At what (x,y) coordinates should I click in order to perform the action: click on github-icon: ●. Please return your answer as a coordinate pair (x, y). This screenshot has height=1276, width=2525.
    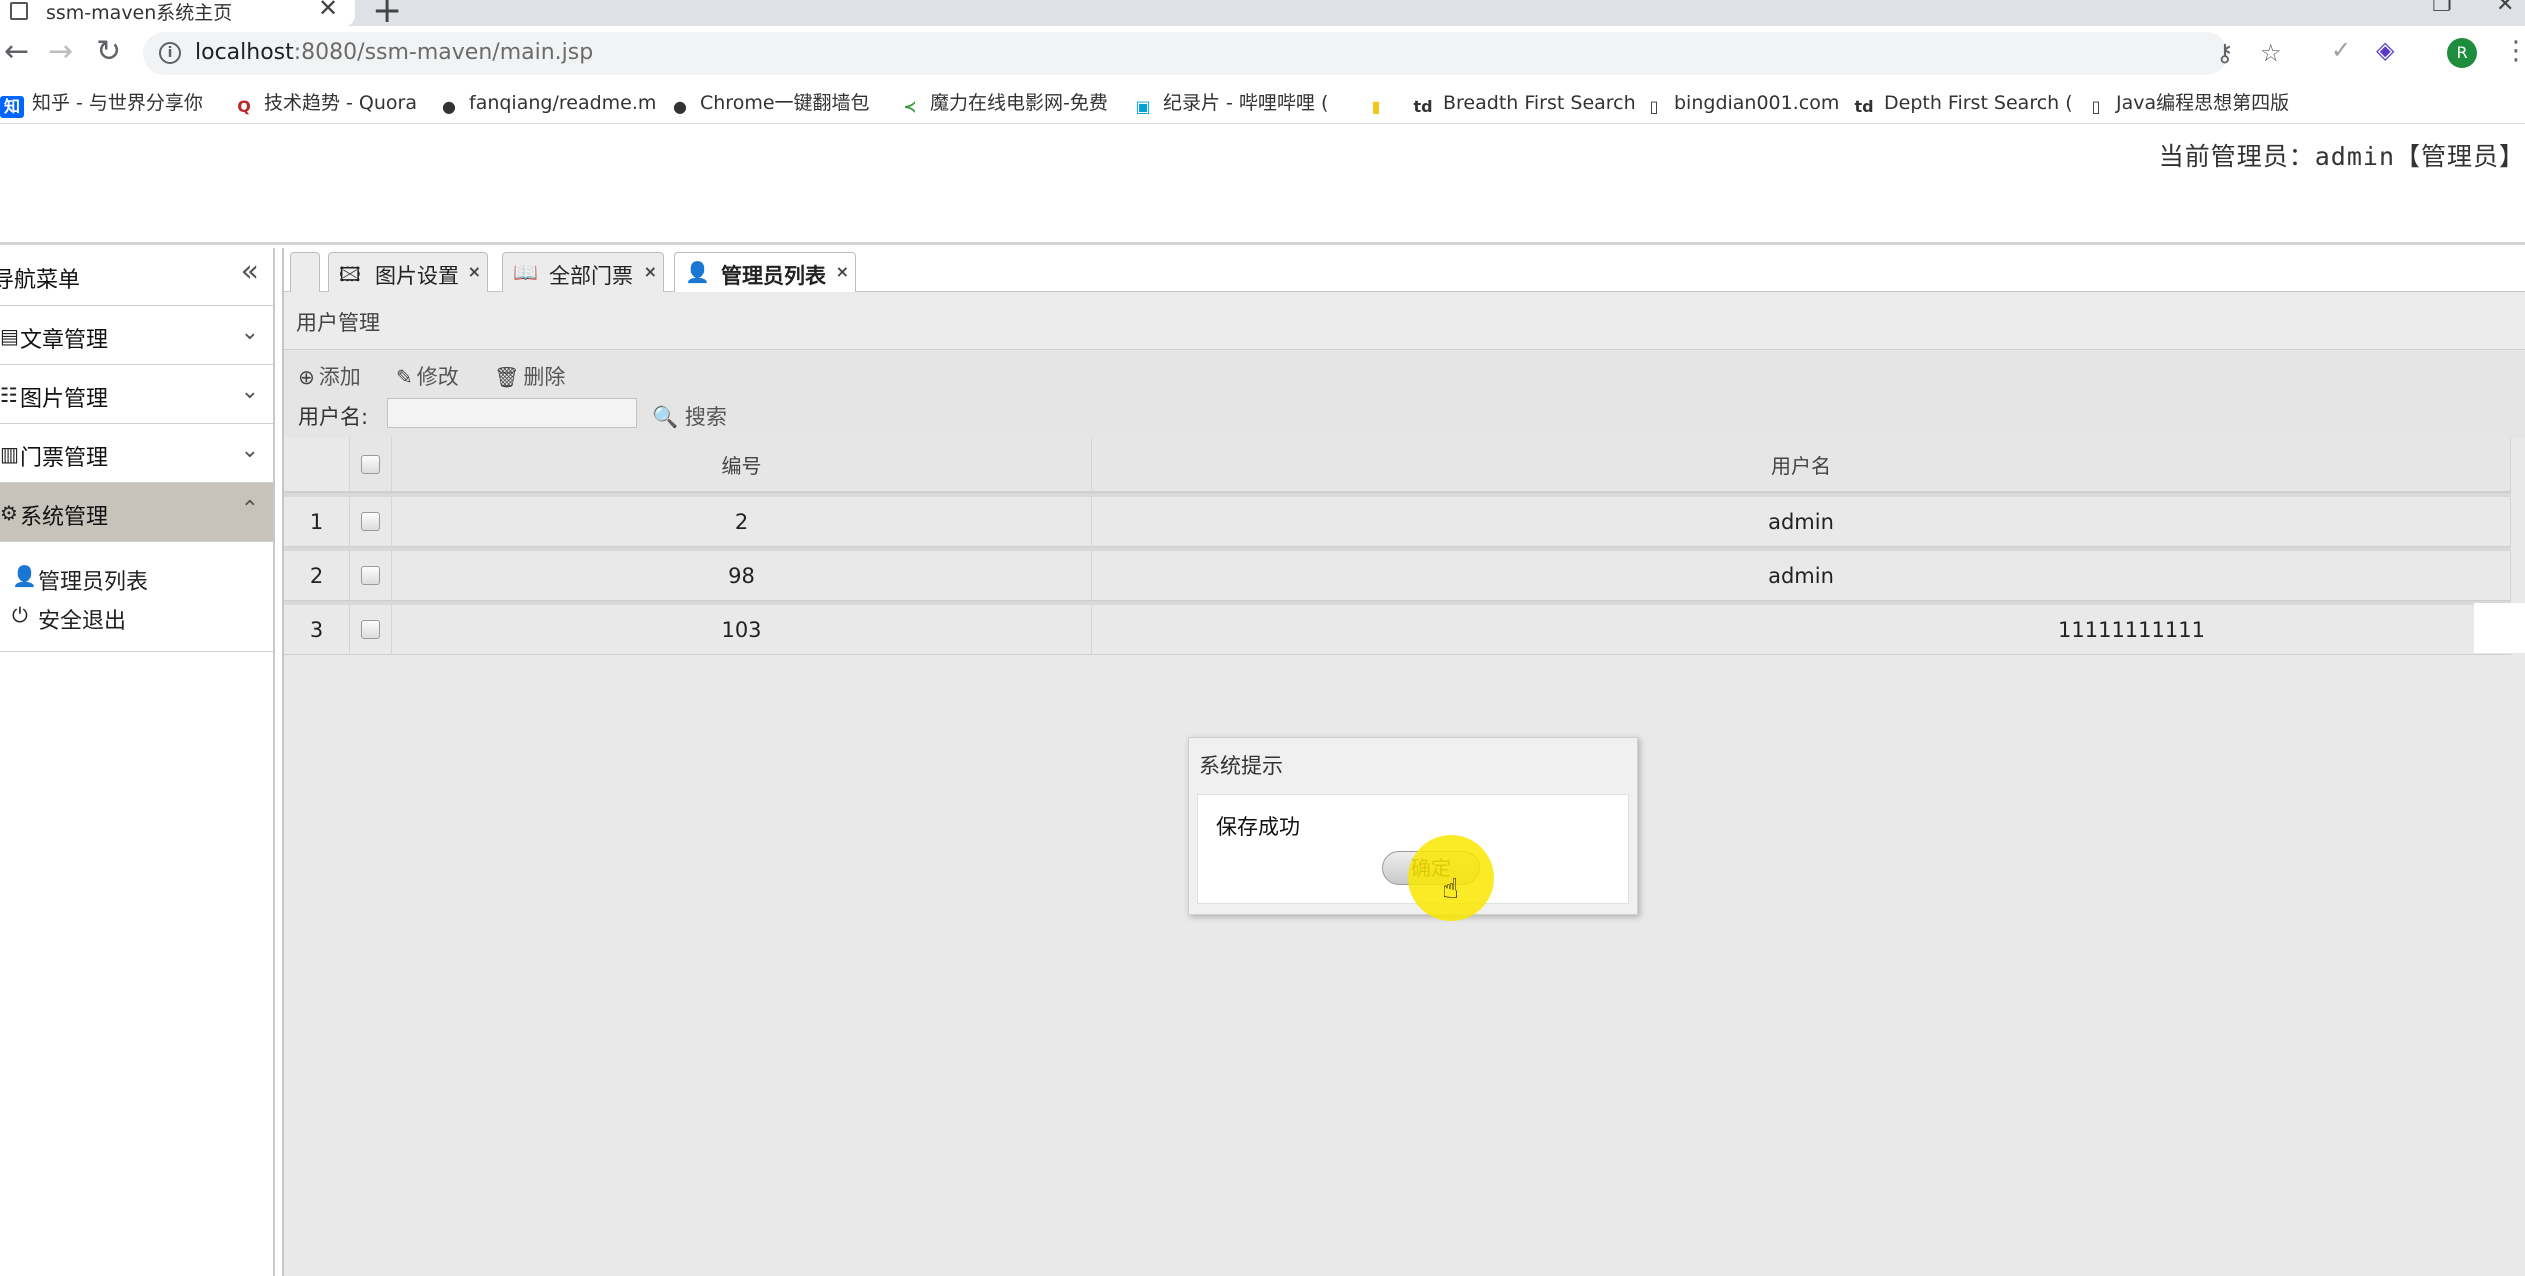
    Looking at the image, I should click on (449, 106).